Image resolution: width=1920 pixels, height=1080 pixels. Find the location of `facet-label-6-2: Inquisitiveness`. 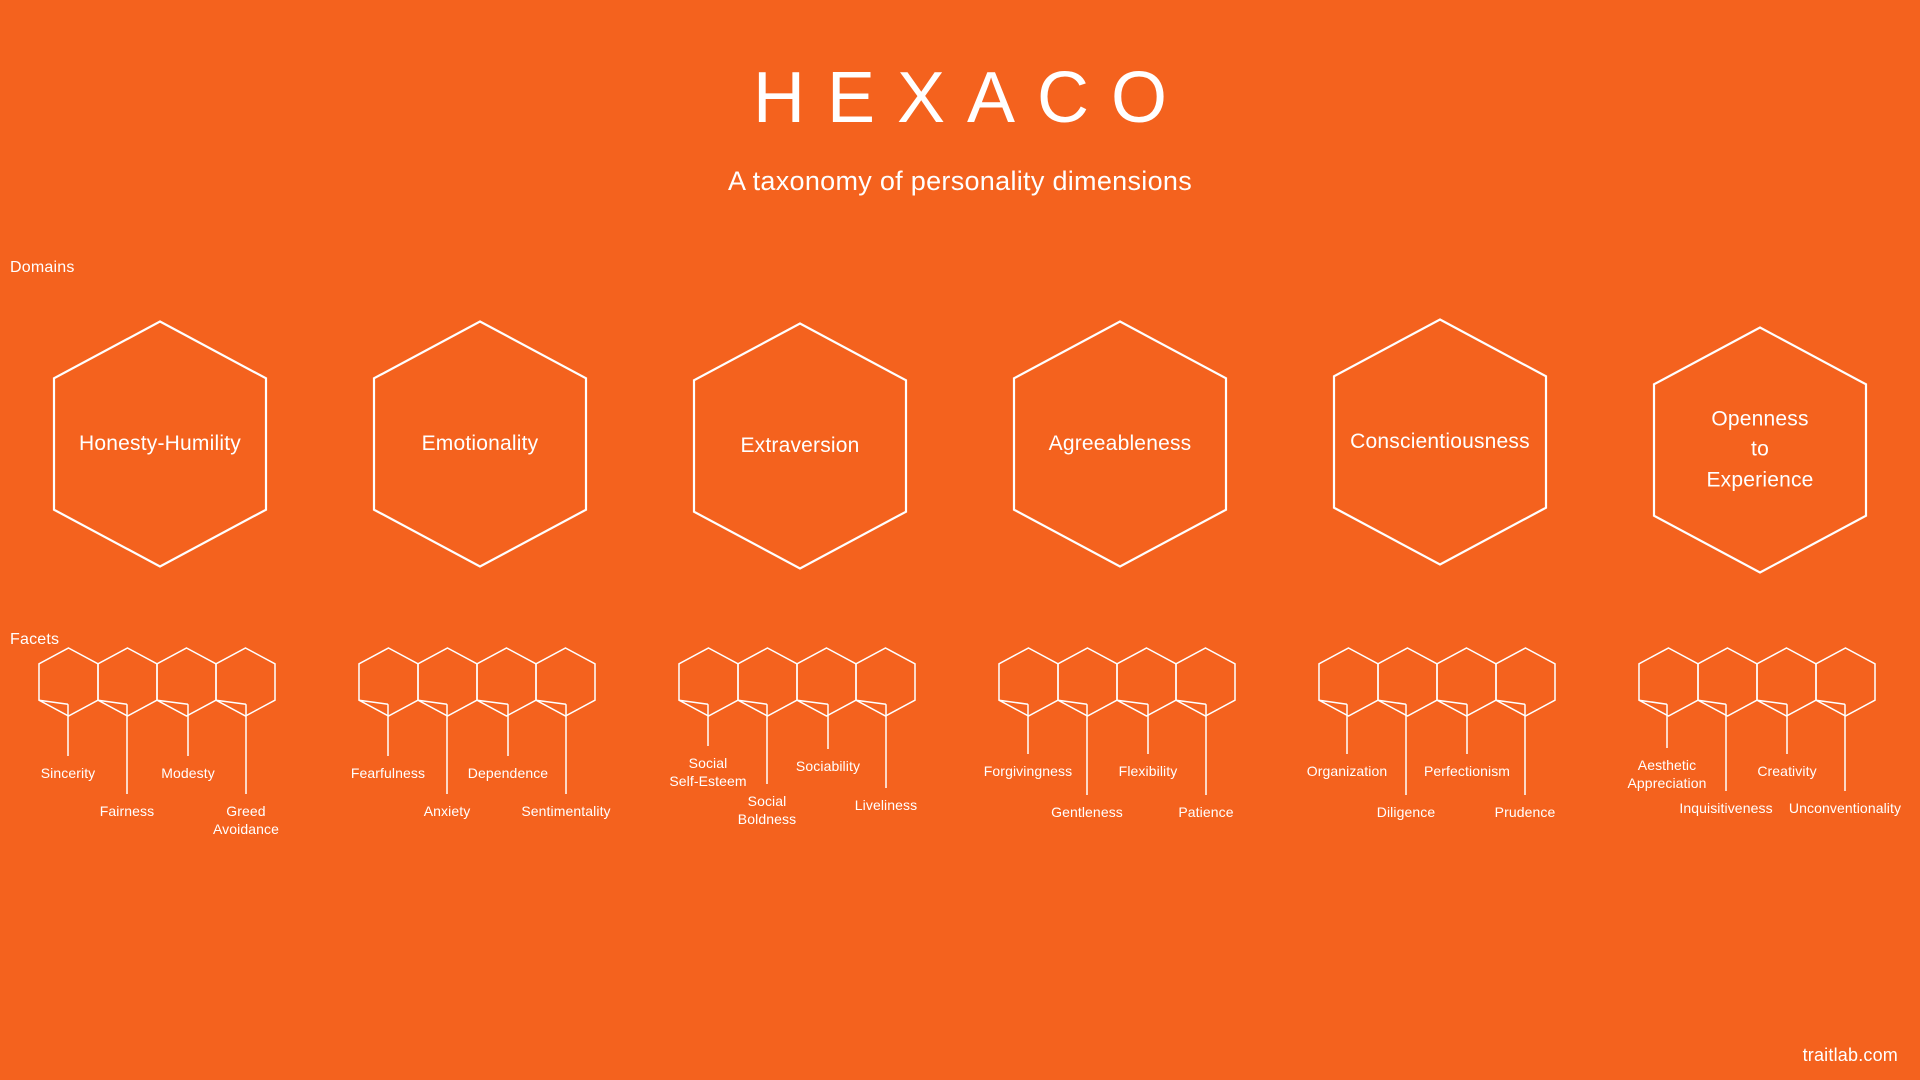

facet-label-6-2: Inquisitiveness is located at coordinates (1726, 808).